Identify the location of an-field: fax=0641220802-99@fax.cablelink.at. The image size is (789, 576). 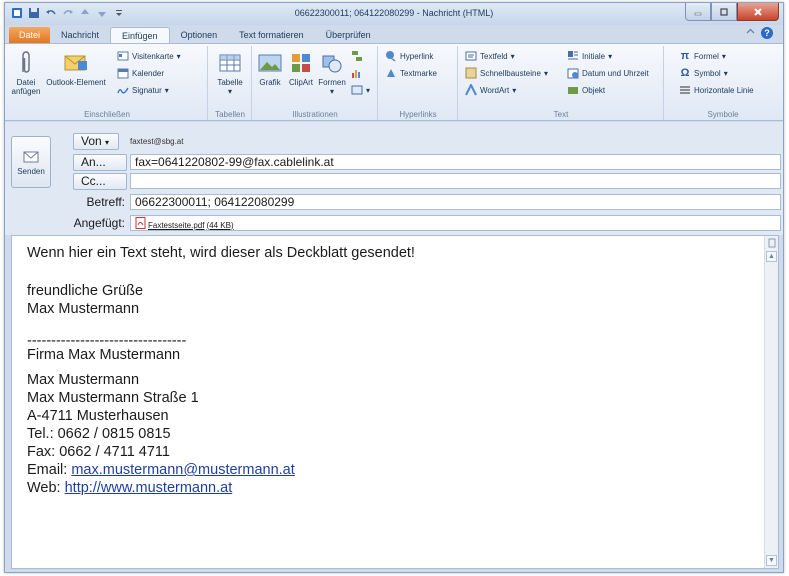
(455, 162).